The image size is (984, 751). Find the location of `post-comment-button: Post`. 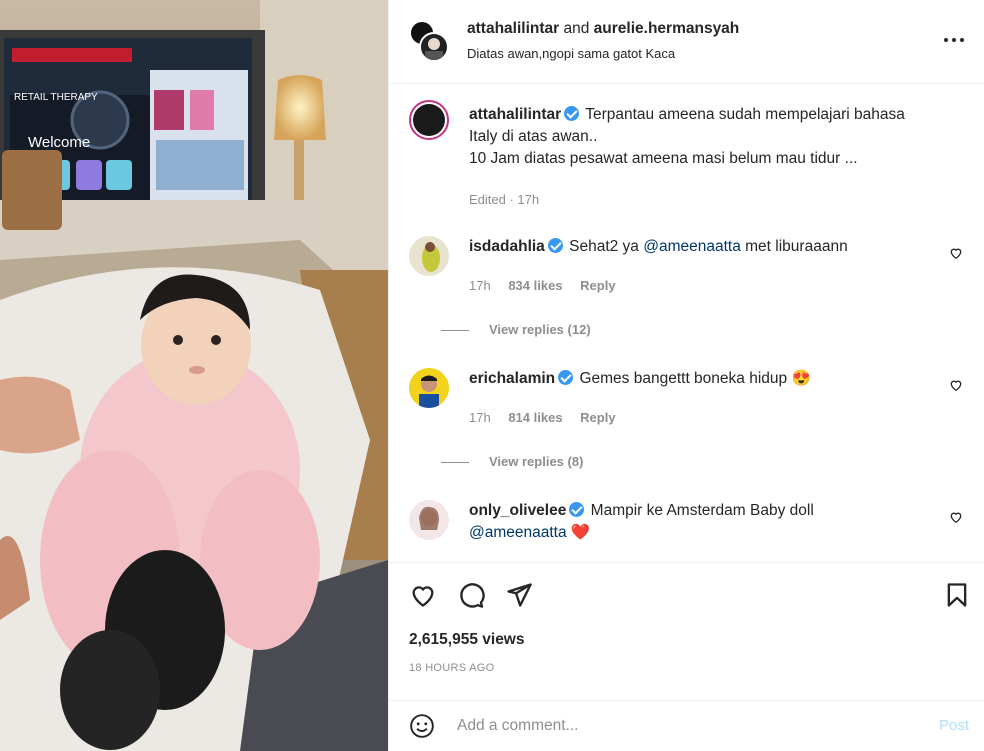

post-comment-button: Post is located at coordinates (954, 725).